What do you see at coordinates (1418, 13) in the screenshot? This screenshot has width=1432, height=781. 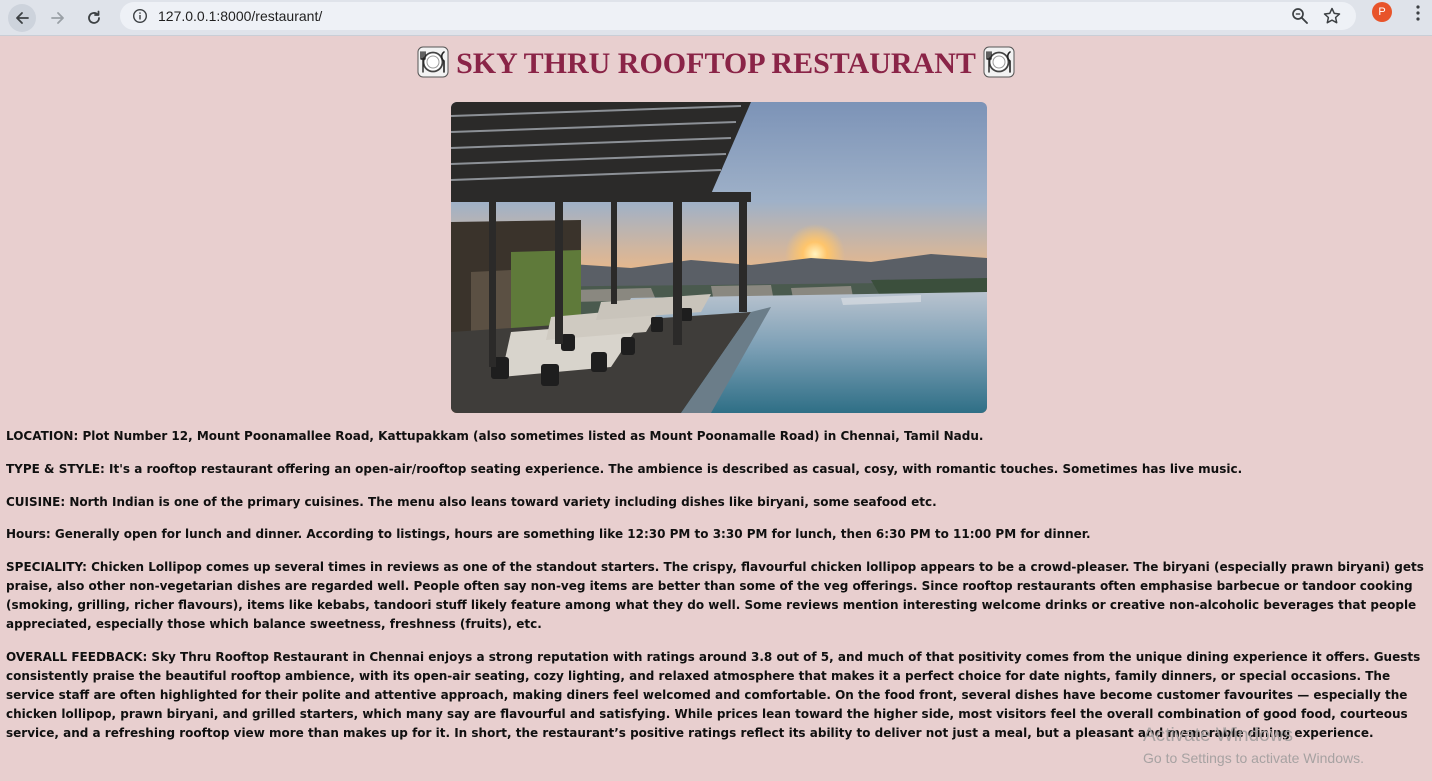 I see `more-vert-icon` at bounding box center [1418, 13].